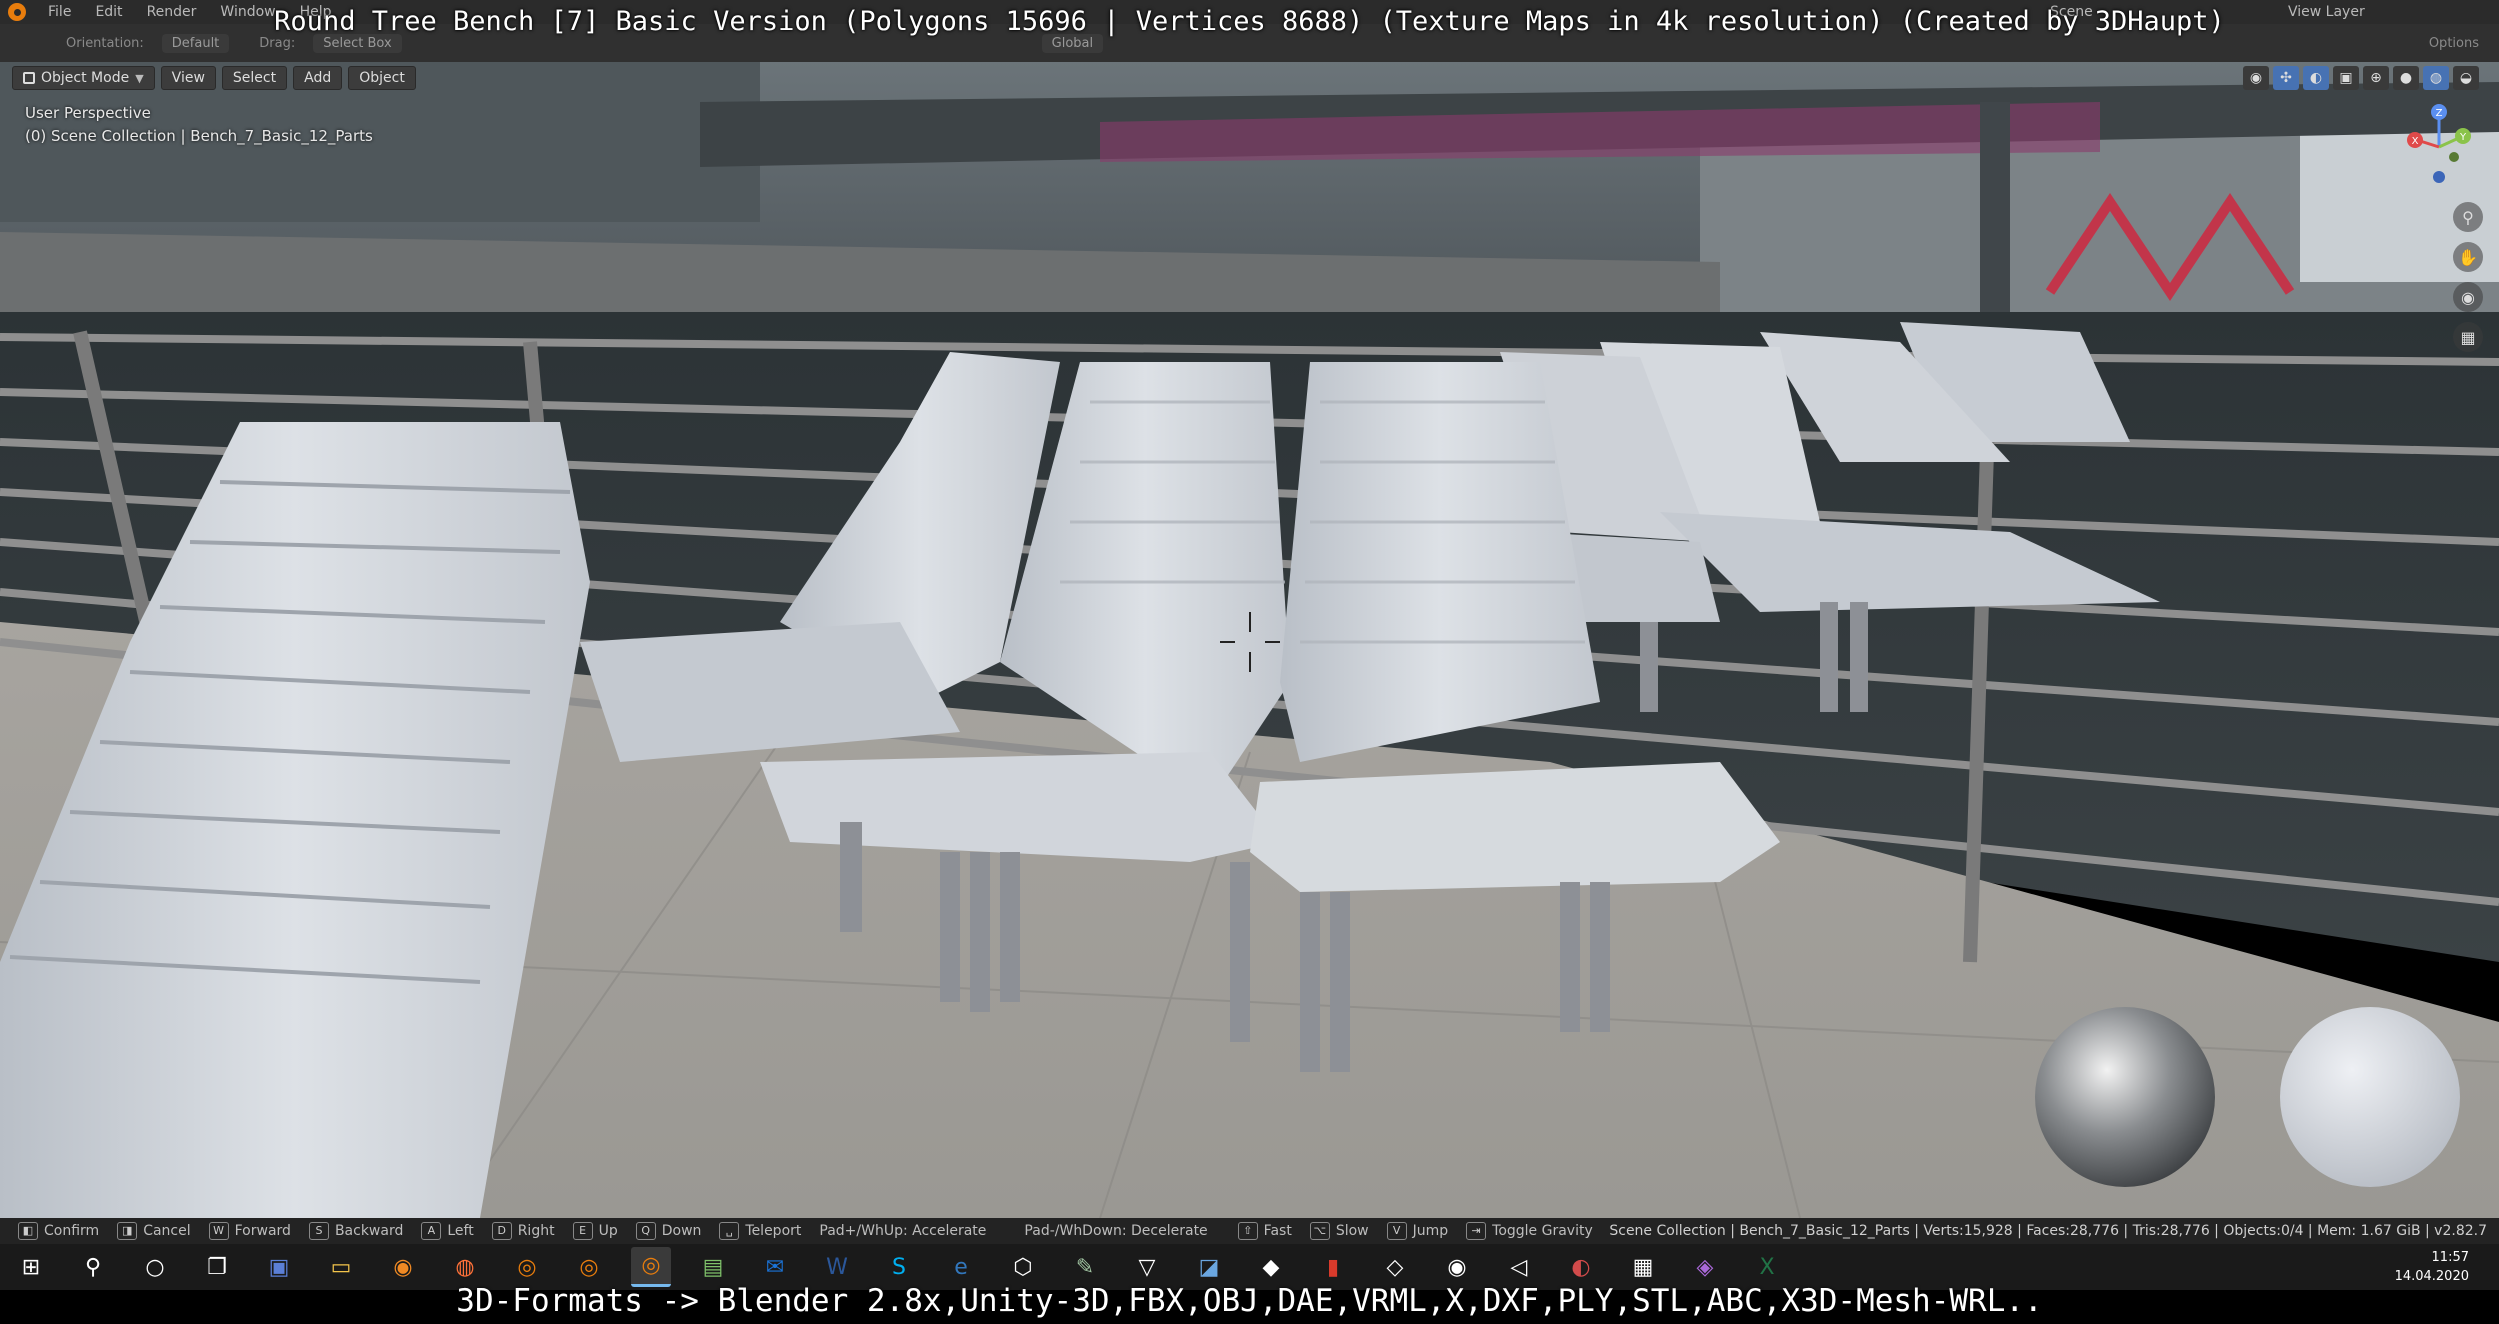  What do you see at coordinates (837, 1267) in the screenshot?
I see `word-icon: W` at bounding box center [837, 1267].